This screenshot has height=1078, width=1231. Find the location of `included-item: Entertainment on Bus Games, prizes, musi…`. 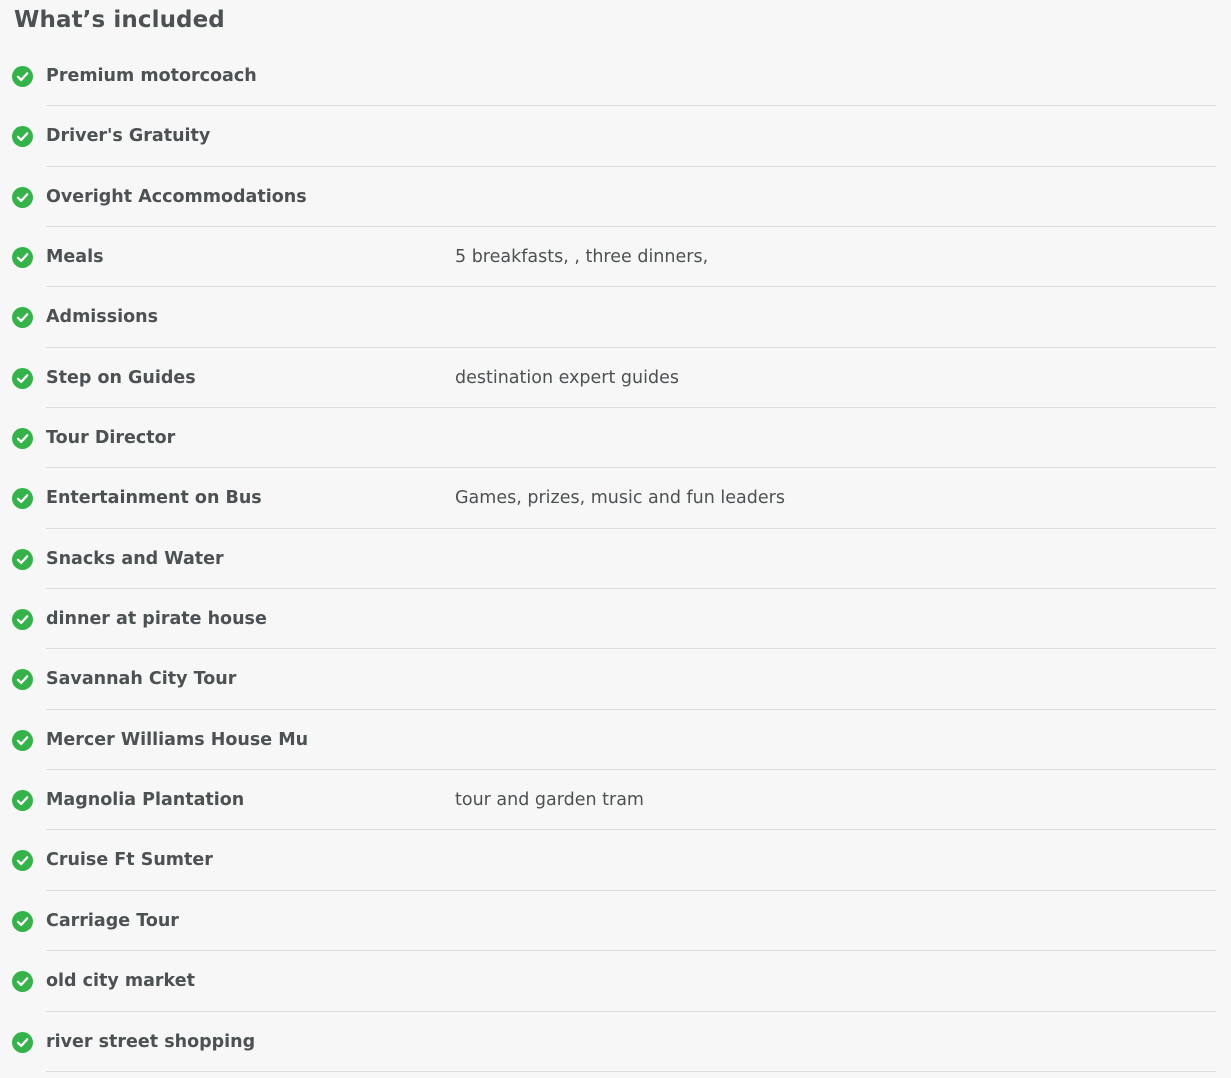

included-item: Entertainment on Bus Games, prizes, musi… is located at coordinates (615, 498).